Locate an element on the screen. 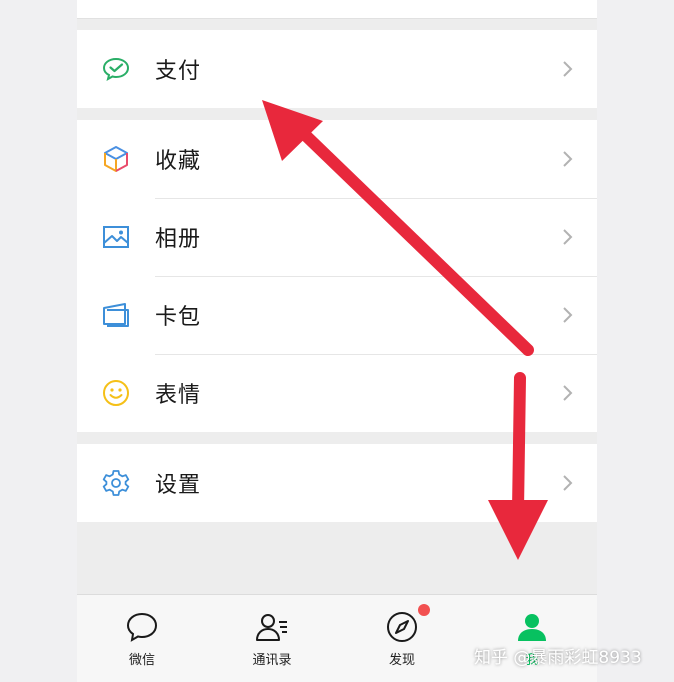 The height and width of the screenshot is (682, 674). menu-item-stickers: 表情 is located at coordinates (337, 393).